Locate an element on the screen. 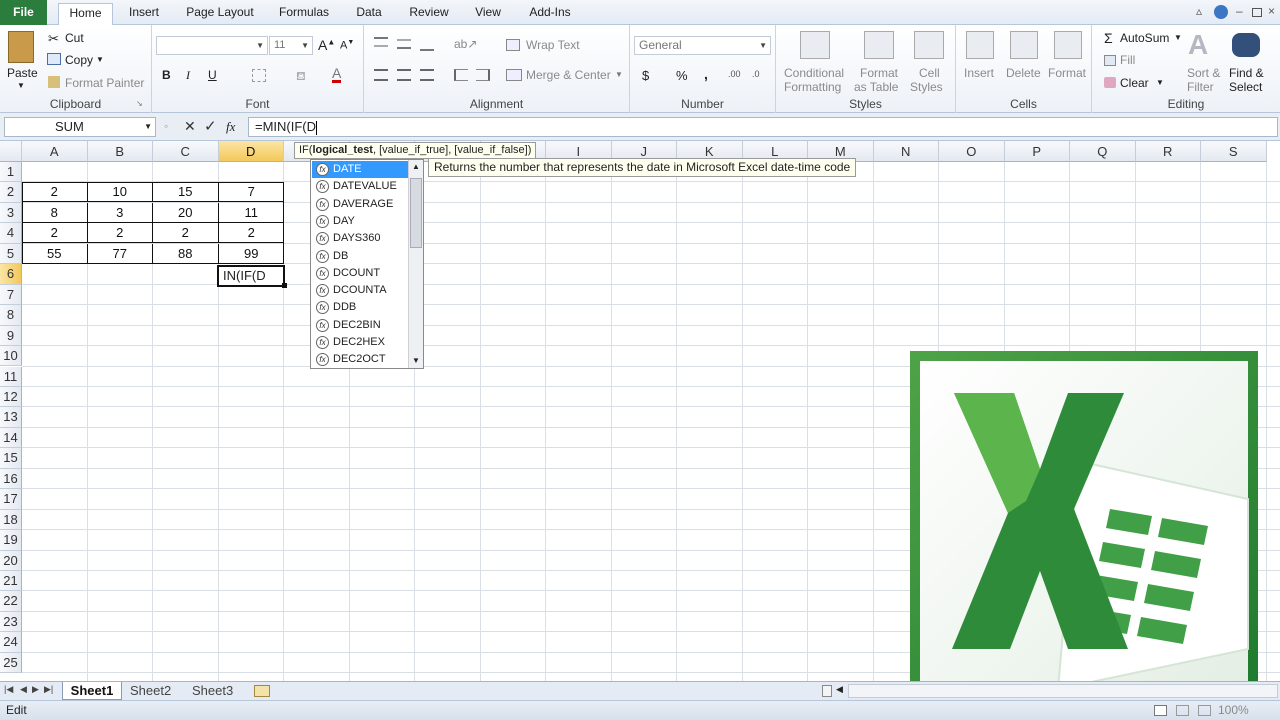  cell-styles-label-1: Cell is located at coordinates (929, 73).